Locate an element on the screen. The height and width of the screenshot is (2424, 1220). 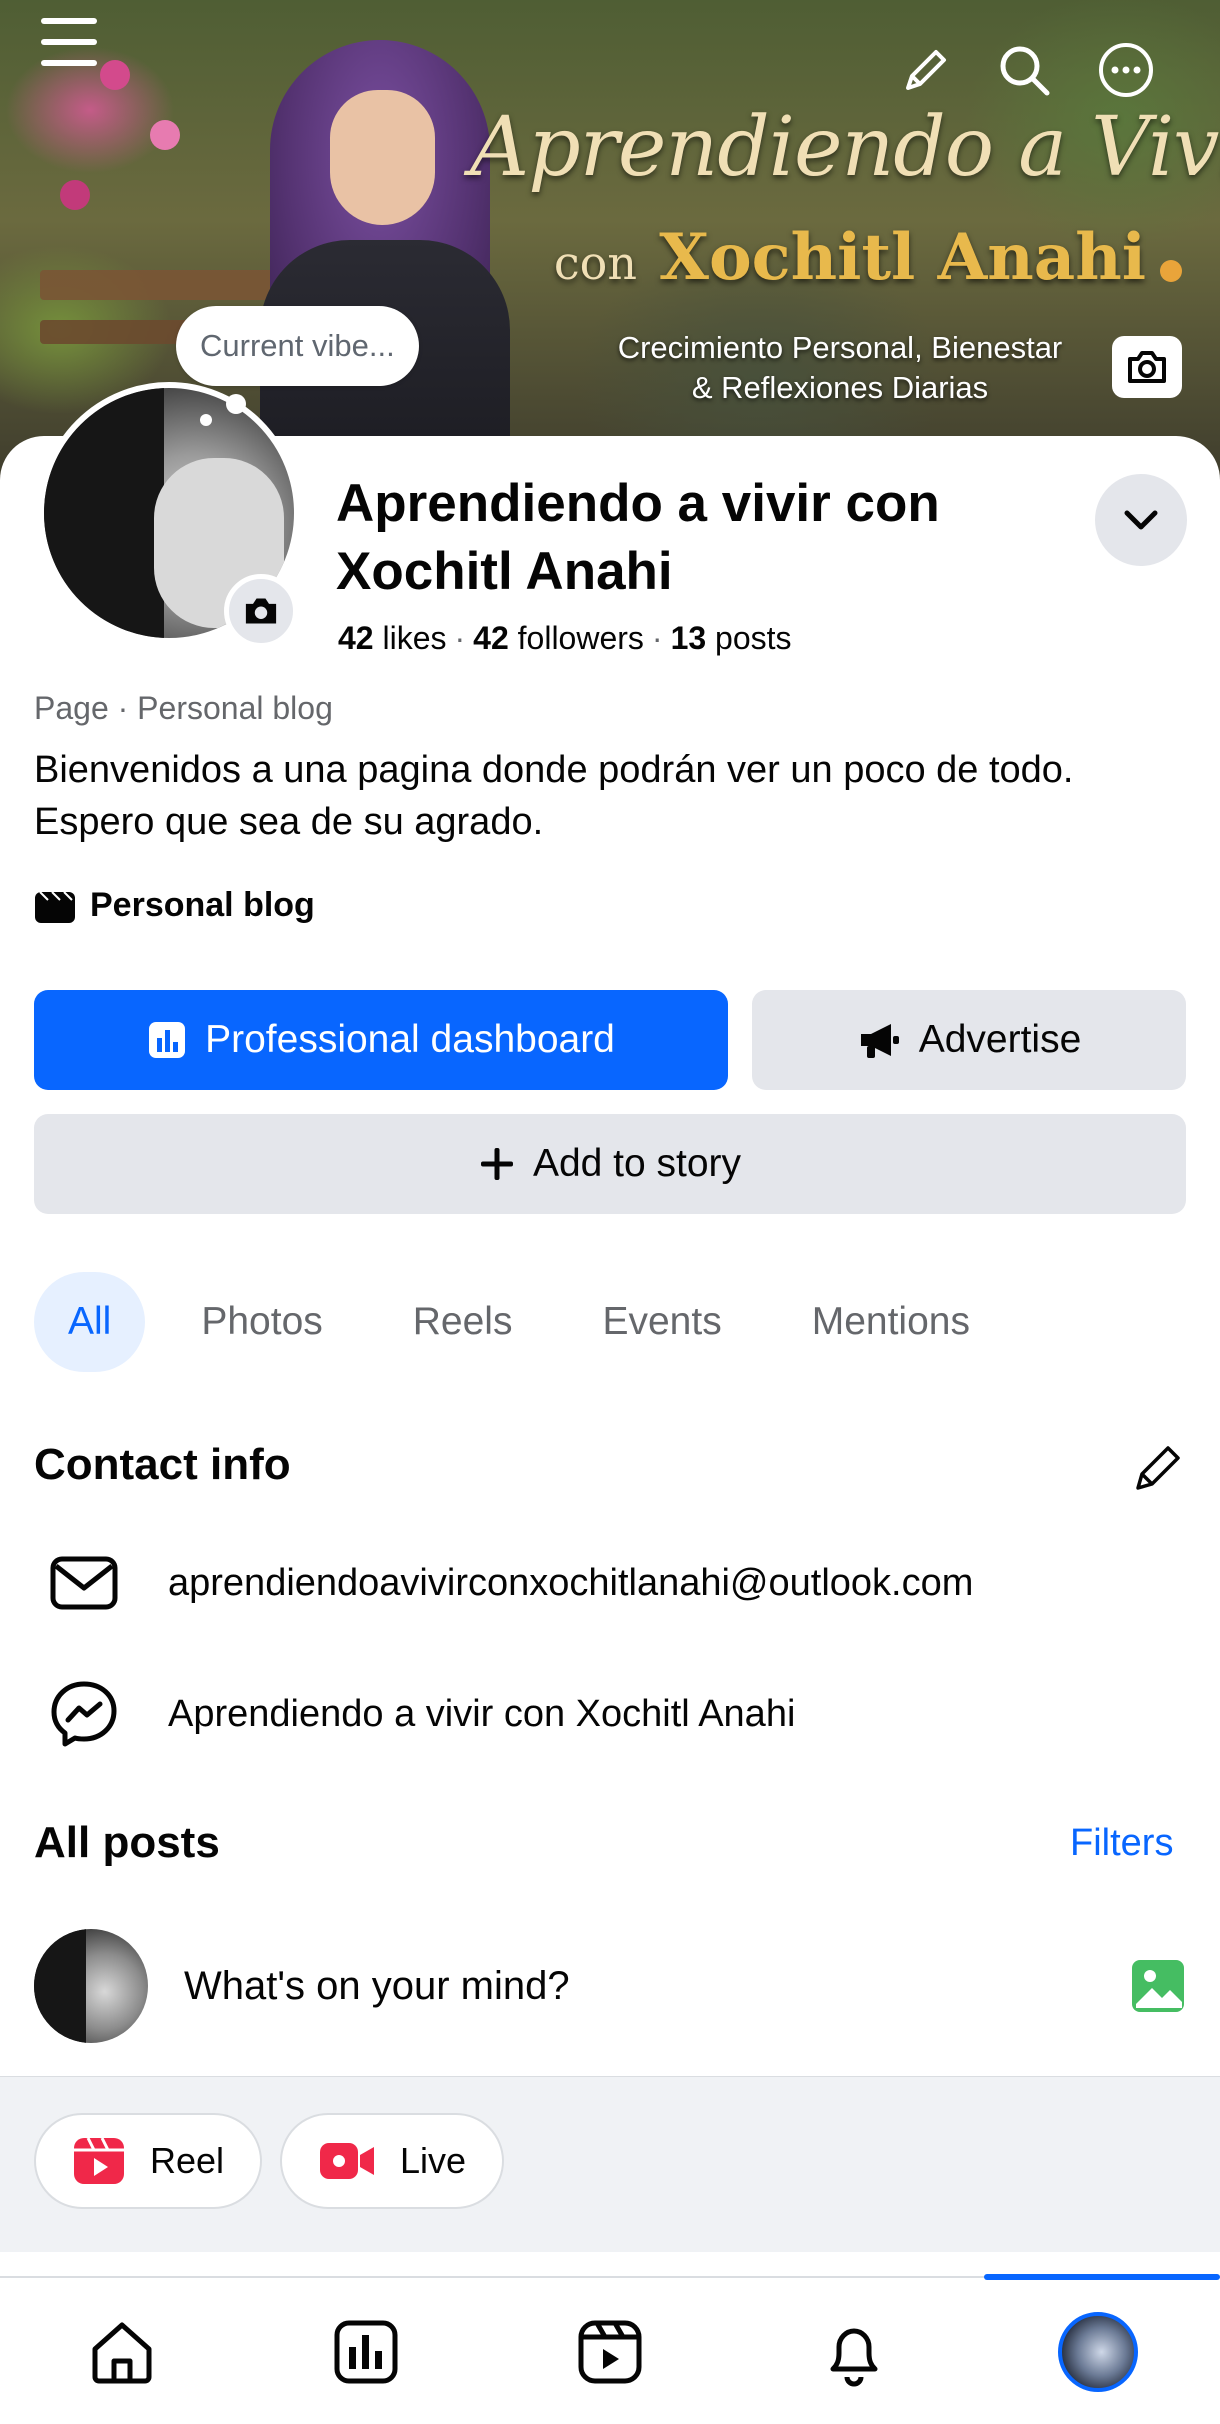
search-icon is located at coordinates (1024, 70).